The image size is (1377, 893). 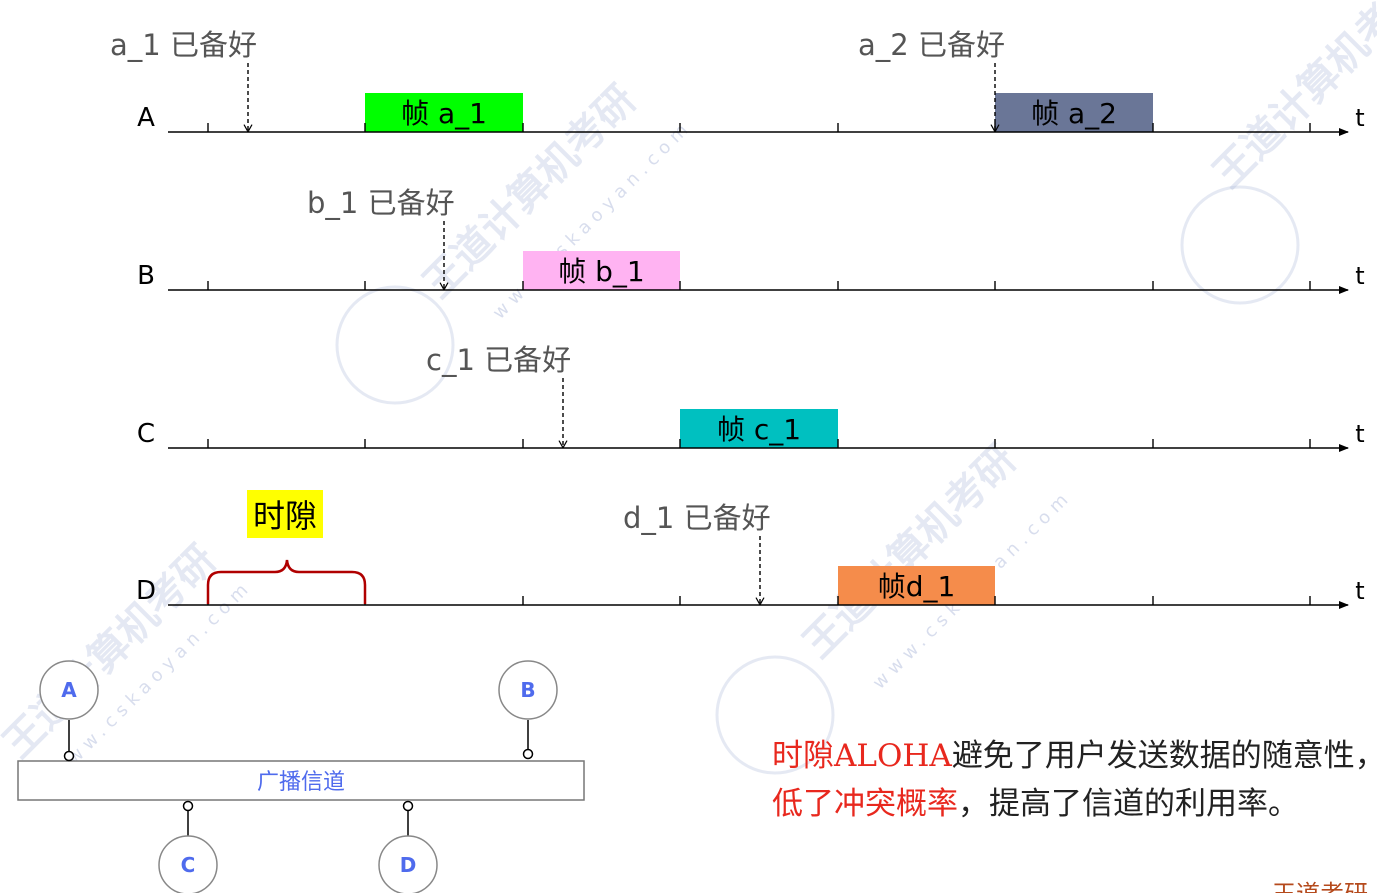 I want to click on slot-label: 时隙, so click(x=285, y=516).